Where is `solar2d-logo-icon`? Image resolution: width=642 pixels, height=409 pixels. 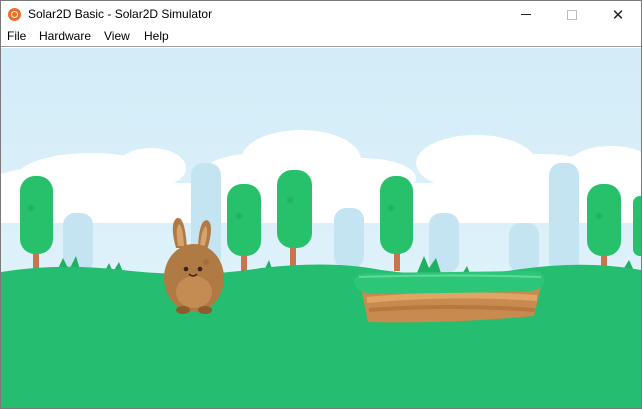
solar2d-logo-icon is located at coordinates (14, 14).